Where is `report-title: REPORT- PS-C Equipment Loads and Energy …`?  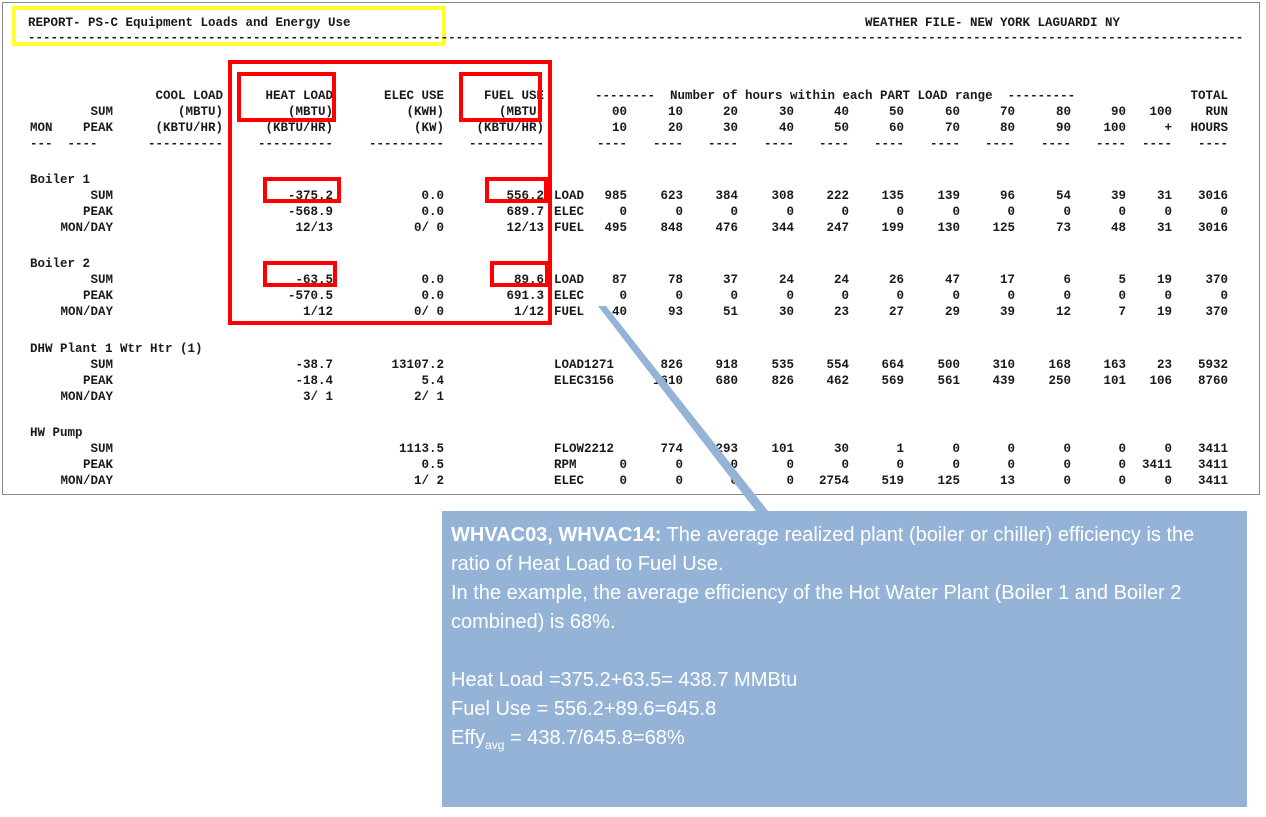
report-title: REPORT- PS-C Equipment Loads and Energy … is located at coordinates (189, 23).